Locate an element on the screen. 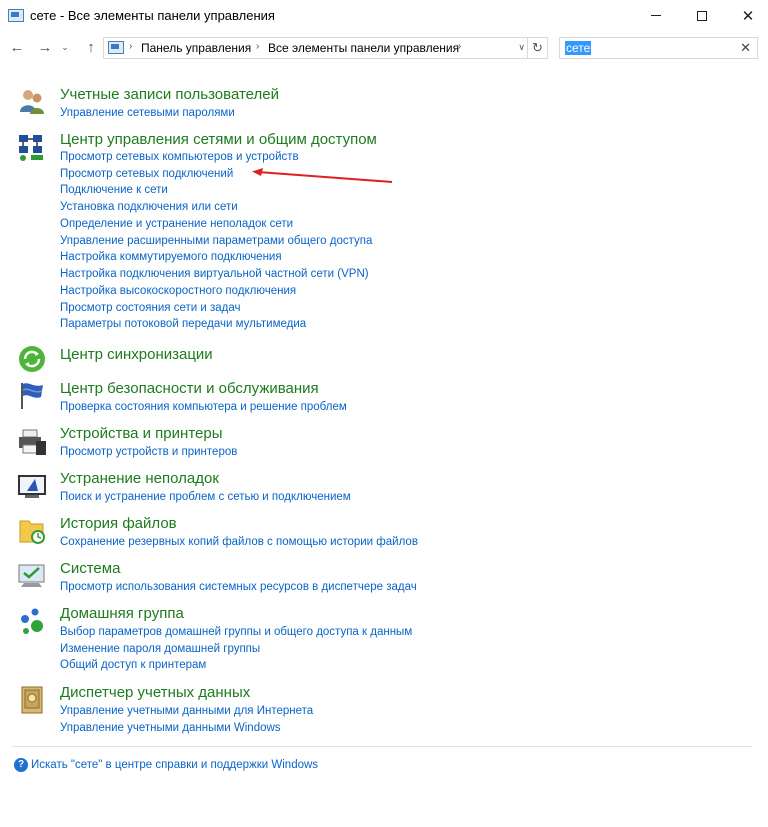 The width and height of the screenshot is (768, 827). credential-vault-icon is located at coordinates (32, 700).